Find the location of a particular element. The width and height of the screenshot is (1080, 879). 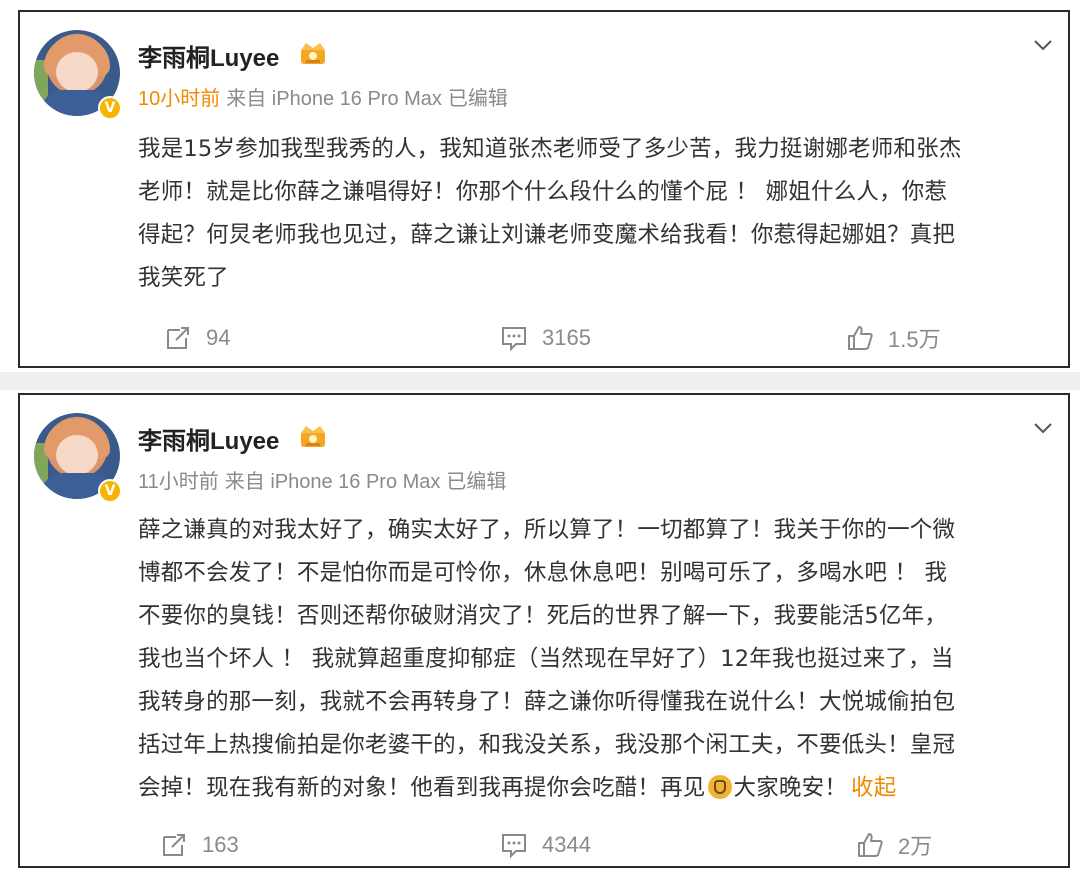

post-actions: 94 3165 1.5万 is located at coordinates (544, 338).